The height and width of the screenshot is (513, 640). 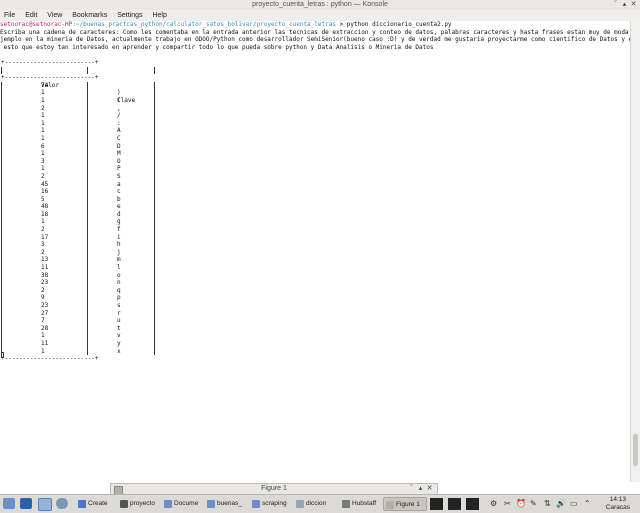 I want to click on cell-valor: 13, so click(x=45, y=260).